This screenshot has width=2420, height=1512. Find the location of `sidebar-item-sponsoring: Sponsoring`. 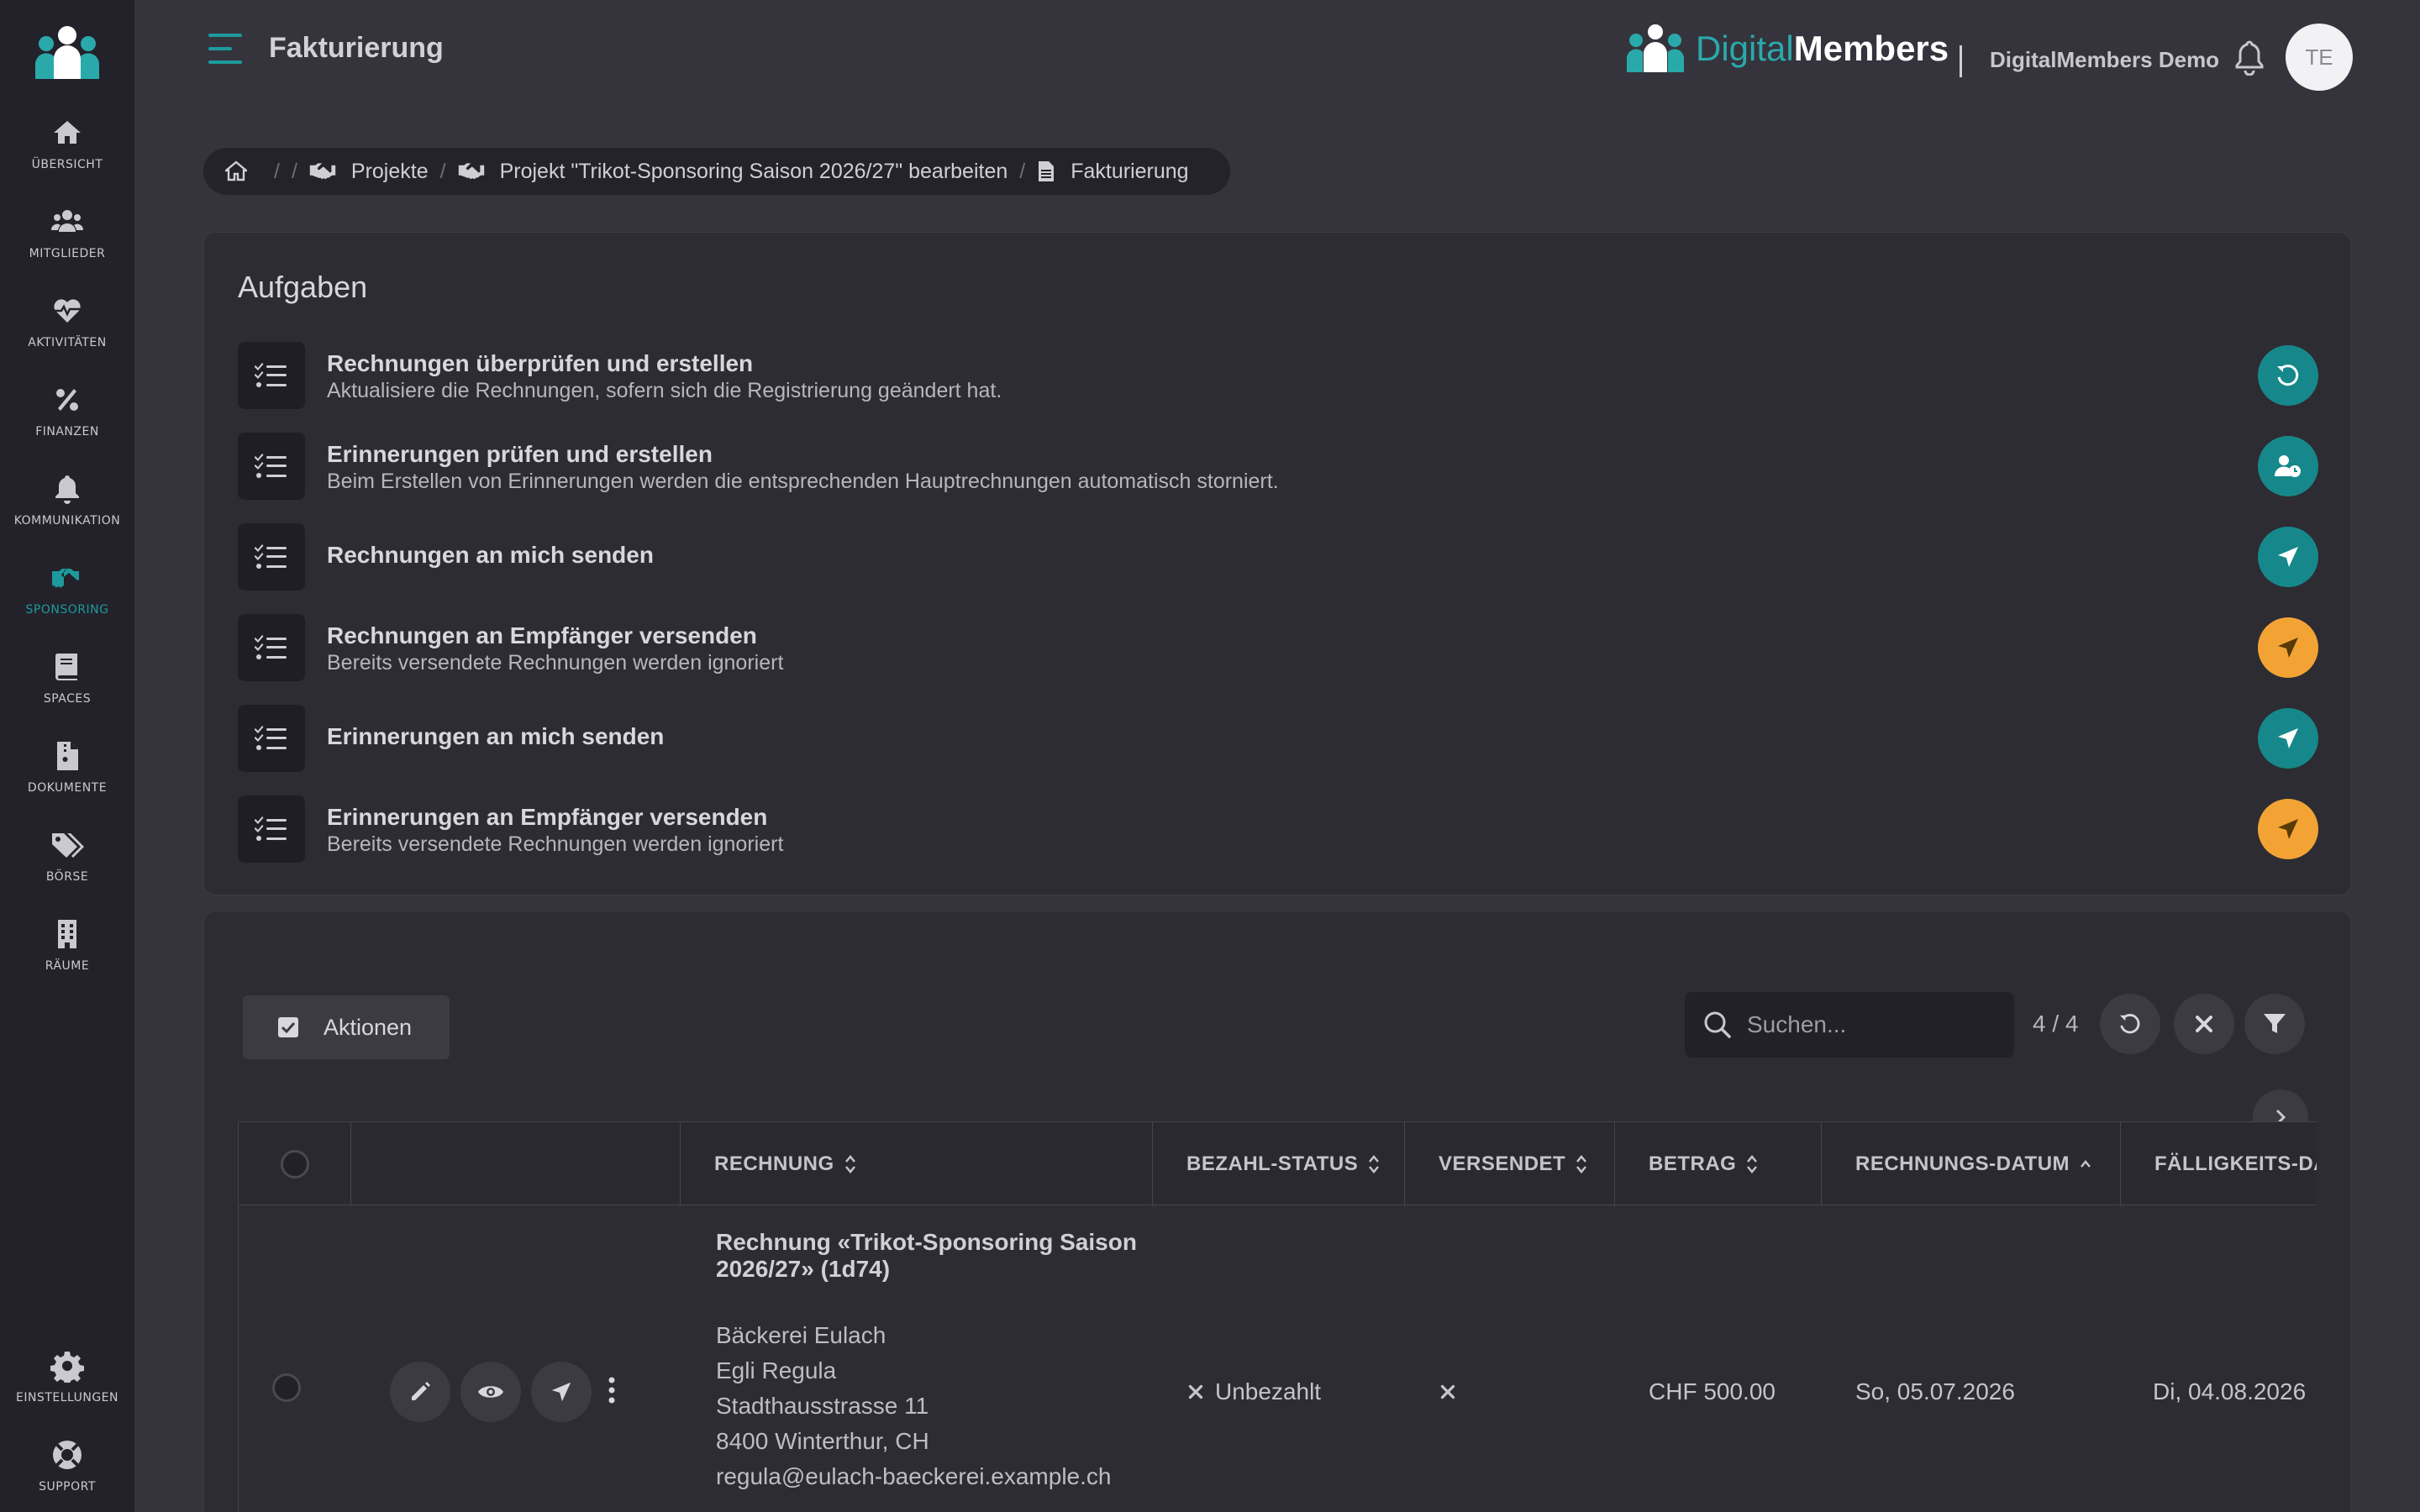

sidebar-item-sponsoring: Sponsoring is located at coordinates (67, 603).